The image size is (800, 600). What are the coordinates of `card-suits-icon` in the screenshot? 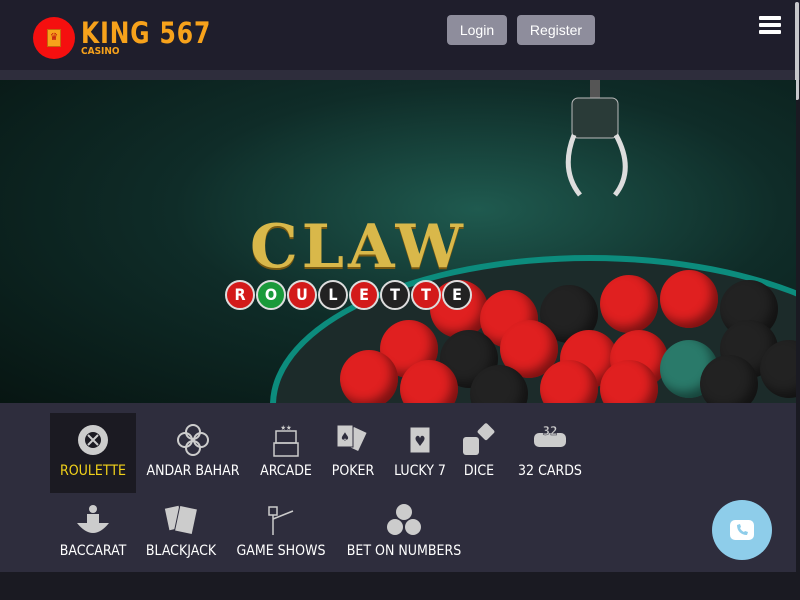 It's located at (193, 440).